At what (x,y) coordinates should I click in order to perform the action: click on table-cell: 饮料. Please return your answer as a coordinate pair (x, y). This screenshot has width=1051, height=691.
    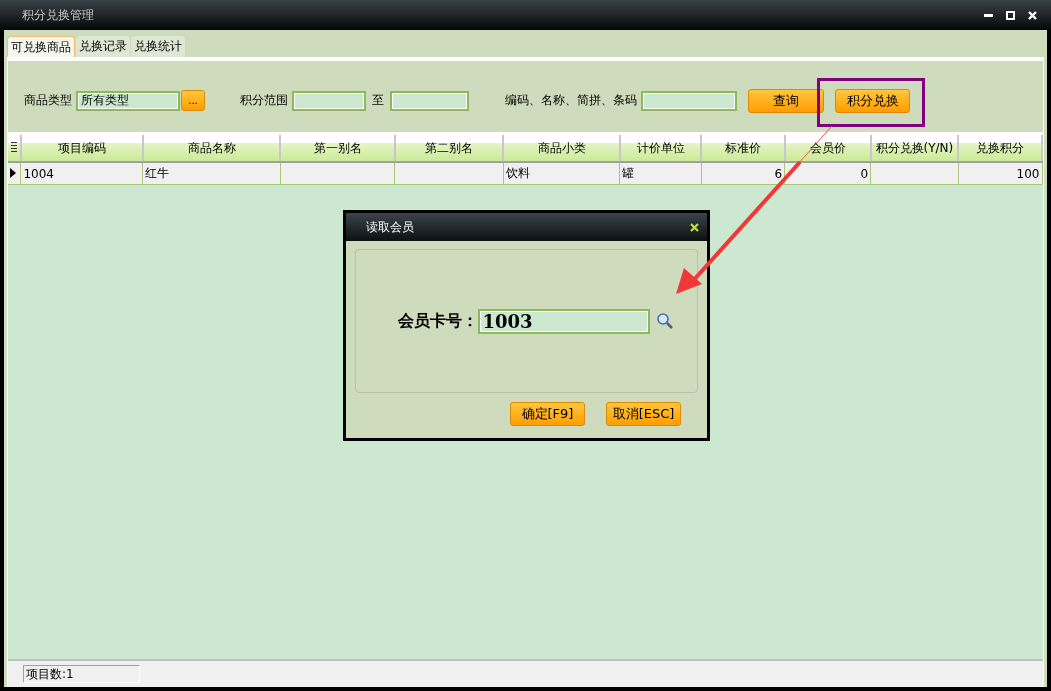
    Looking at the image, I should click on (517, 173).